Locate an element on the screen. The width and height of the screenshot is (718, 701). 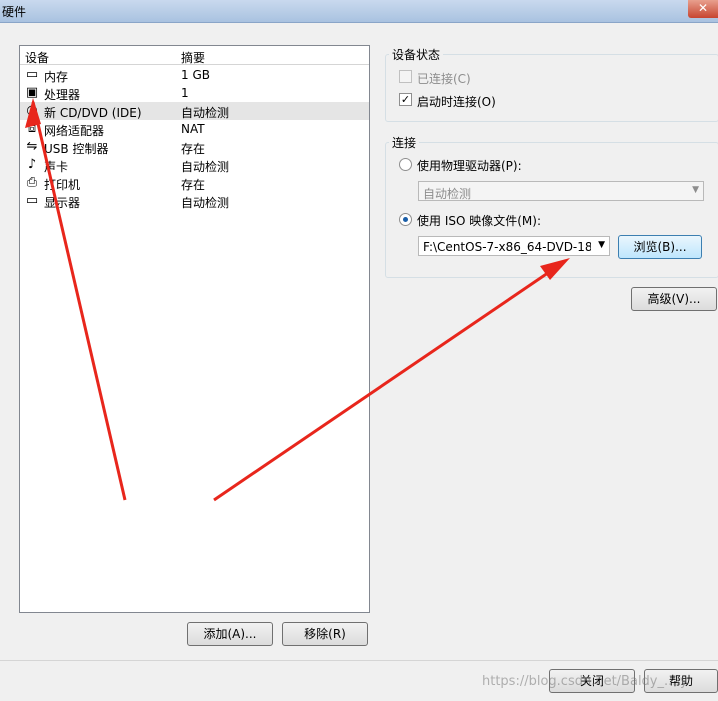
printer-icon: ⎙ is located at coordinates (32, 182).